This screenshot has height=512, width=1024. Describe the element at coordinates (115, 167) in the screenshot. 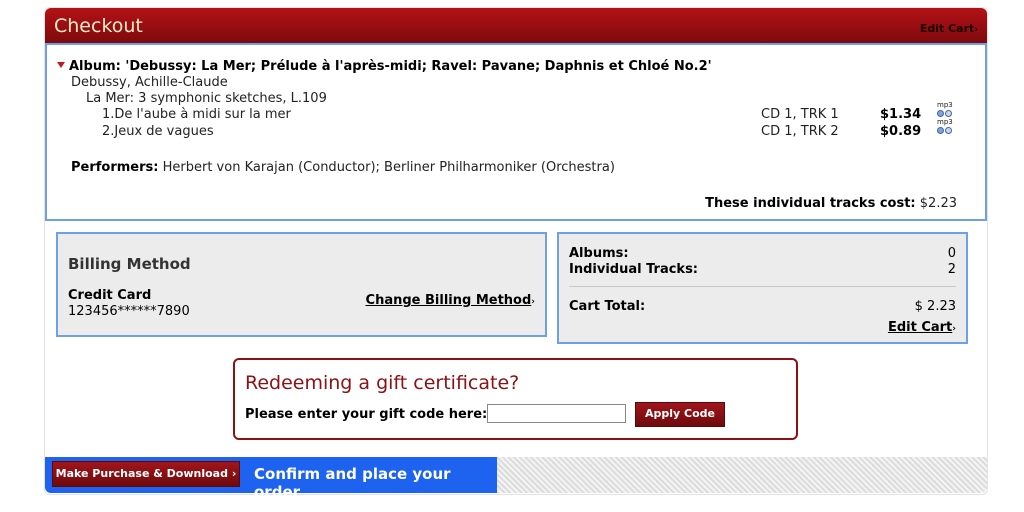

I see `performers-label: Performers:` at that location.